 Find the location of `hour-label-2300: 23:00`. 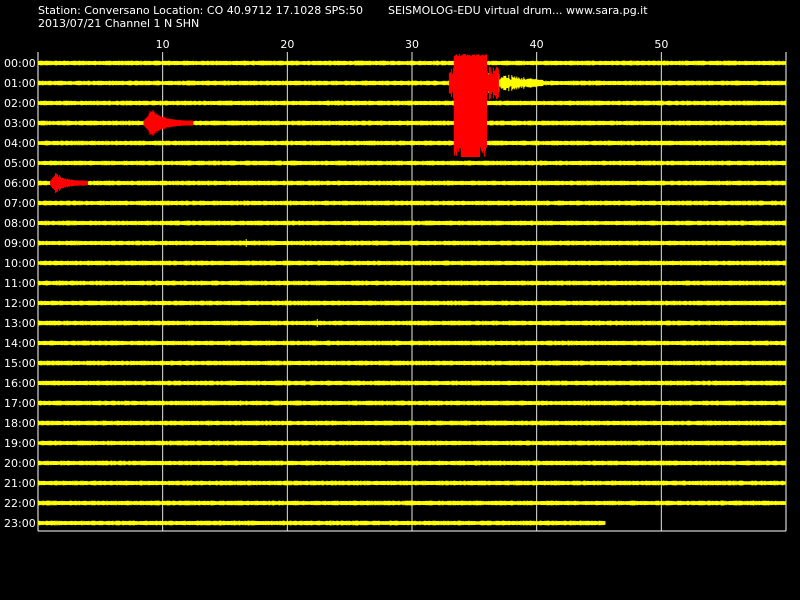

hour-label-2300: 23:00 is located at coordinates (20, 523).